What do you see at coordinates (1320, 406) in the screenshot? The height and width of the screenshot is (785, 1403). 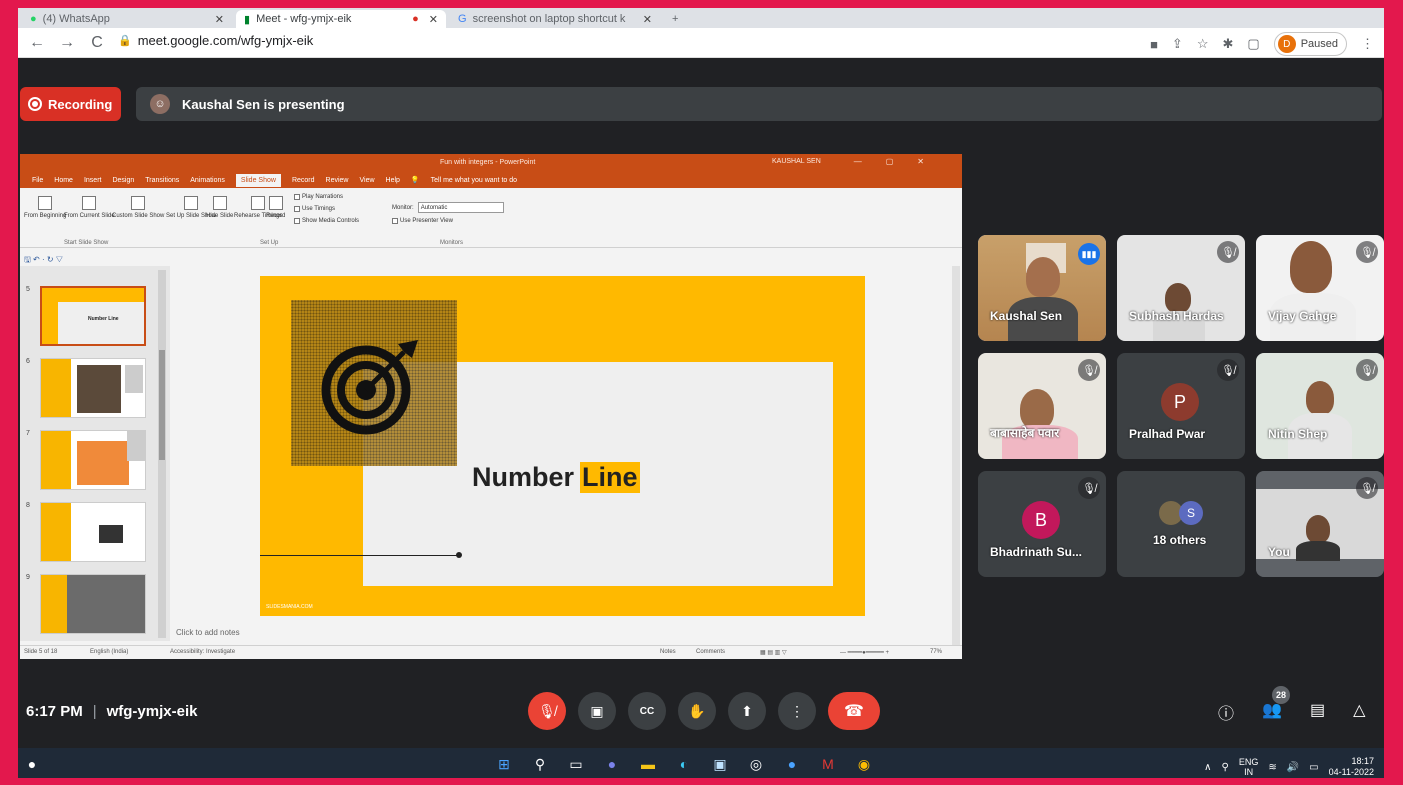 I see `participant-tile-nitin: 🎙︎̸ Nitin Shep` at bounding box center [1320, 406].